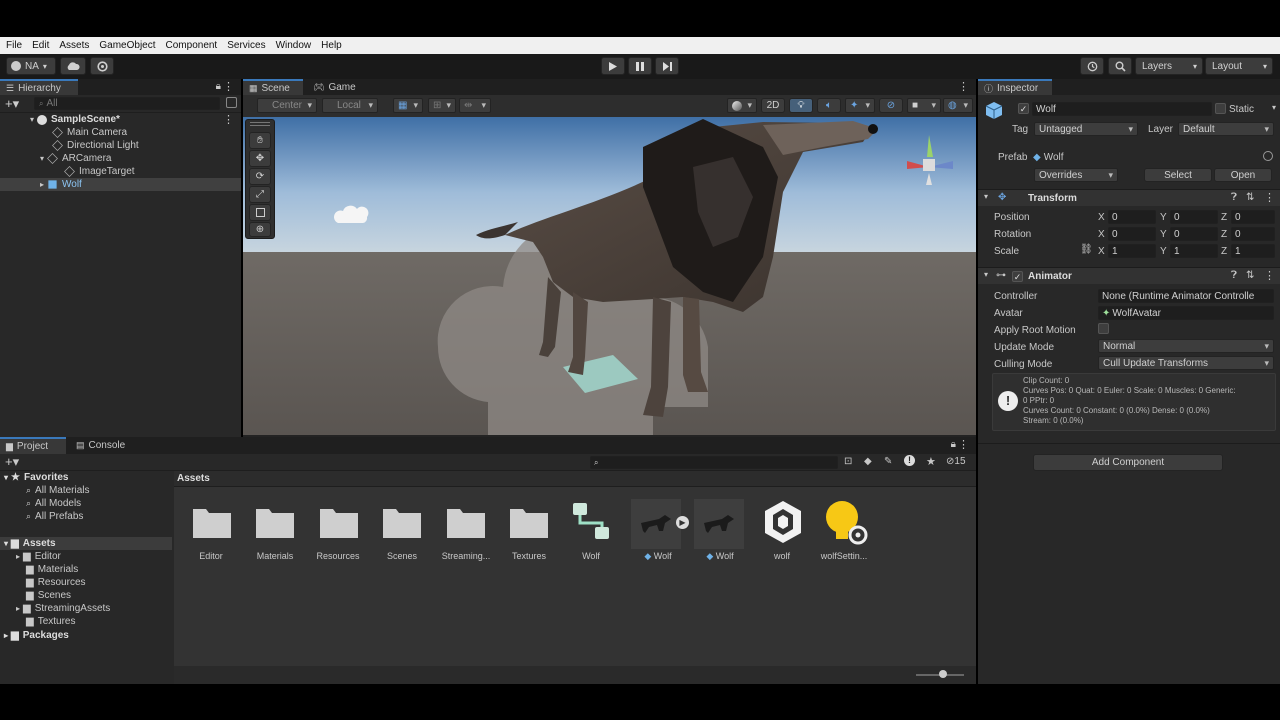 The width and height of the screenshot is (1280, 720). I want to click on folder-tile-resources, so click(339, 523).